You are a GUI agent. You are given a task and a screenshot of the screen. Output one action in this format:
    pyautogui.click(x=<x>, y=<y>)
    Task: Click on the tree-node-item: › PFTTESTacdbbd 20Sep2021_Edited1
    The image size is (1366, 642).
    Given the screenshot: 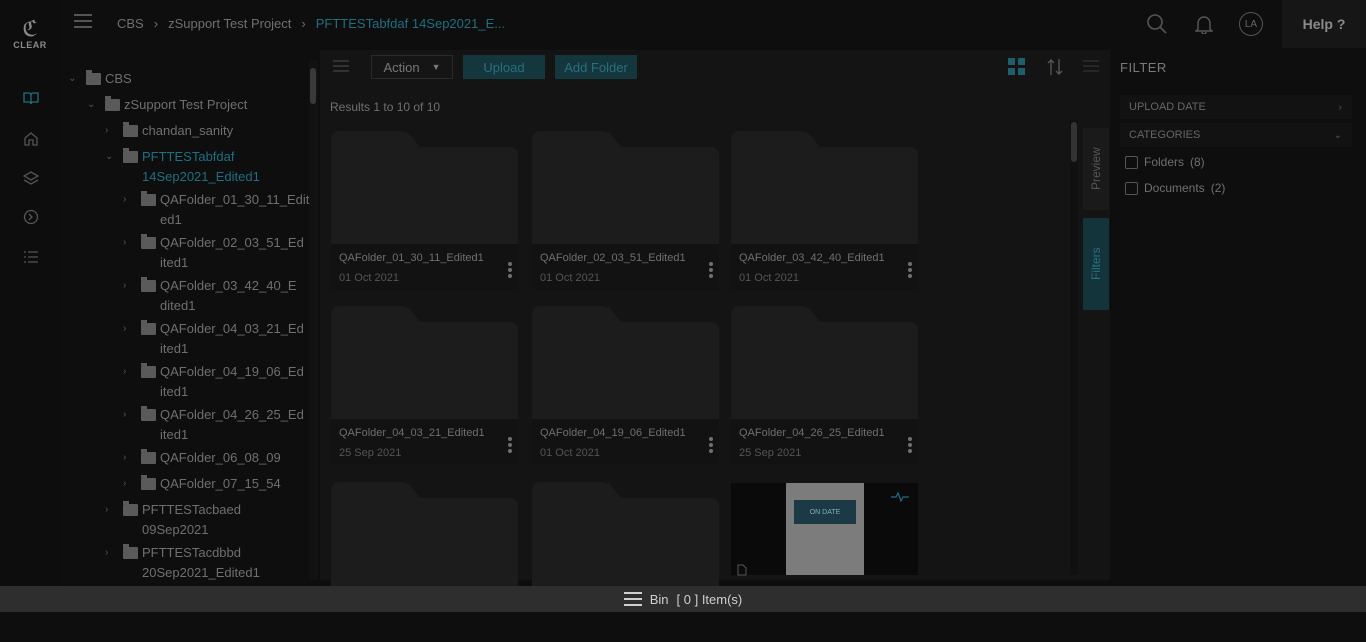 What is the action you would take?
    pyautogui.click(x=182, y=563)
    